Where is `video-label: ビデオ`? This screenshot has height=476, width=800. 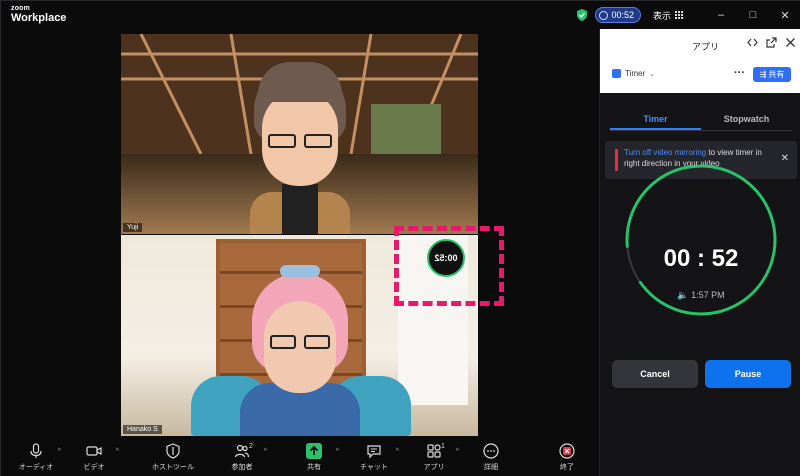
video-label: ビデオ is located at coordinates (94, 467).